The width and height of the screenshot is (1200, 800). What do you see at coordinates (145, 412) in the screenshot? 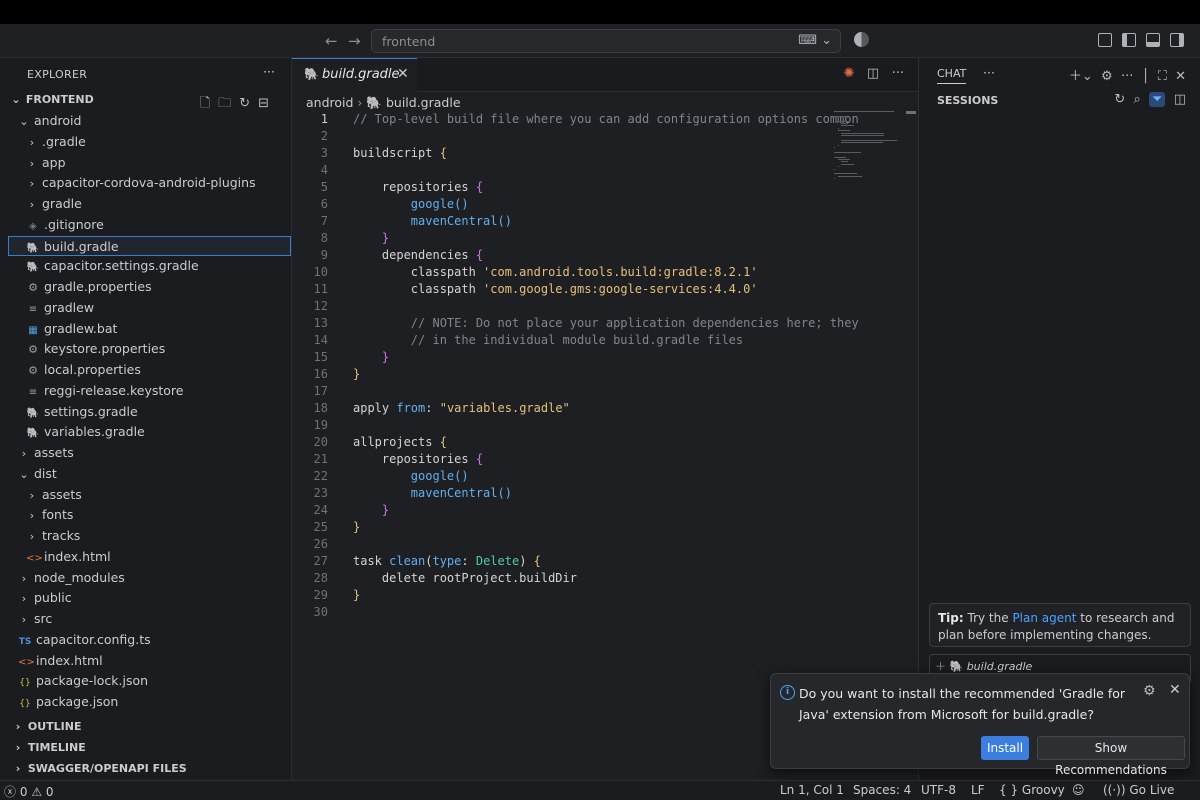
I see `tree-item: 🐘 settings.gradle` at bounding box center [145, 412].